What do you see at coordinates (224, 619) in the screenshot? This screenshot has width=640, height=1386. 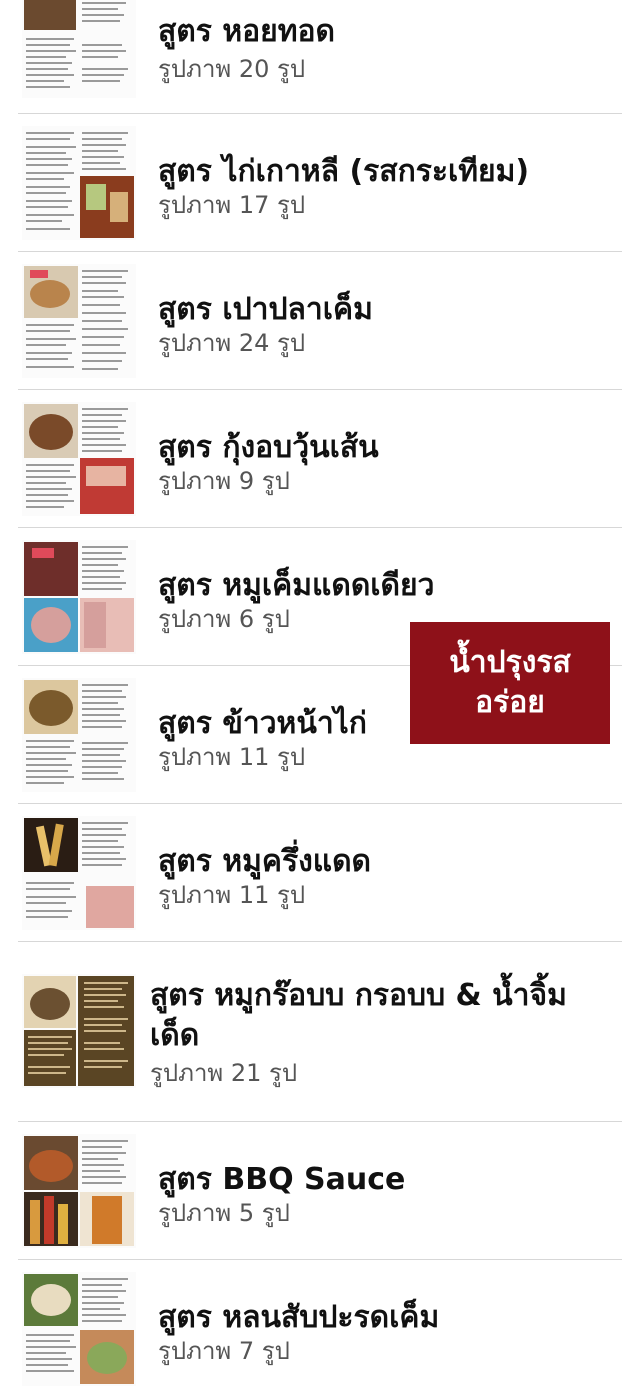 I see `photo-count: รูปภาพ 6 รูป` at bounding box center [224, 619].